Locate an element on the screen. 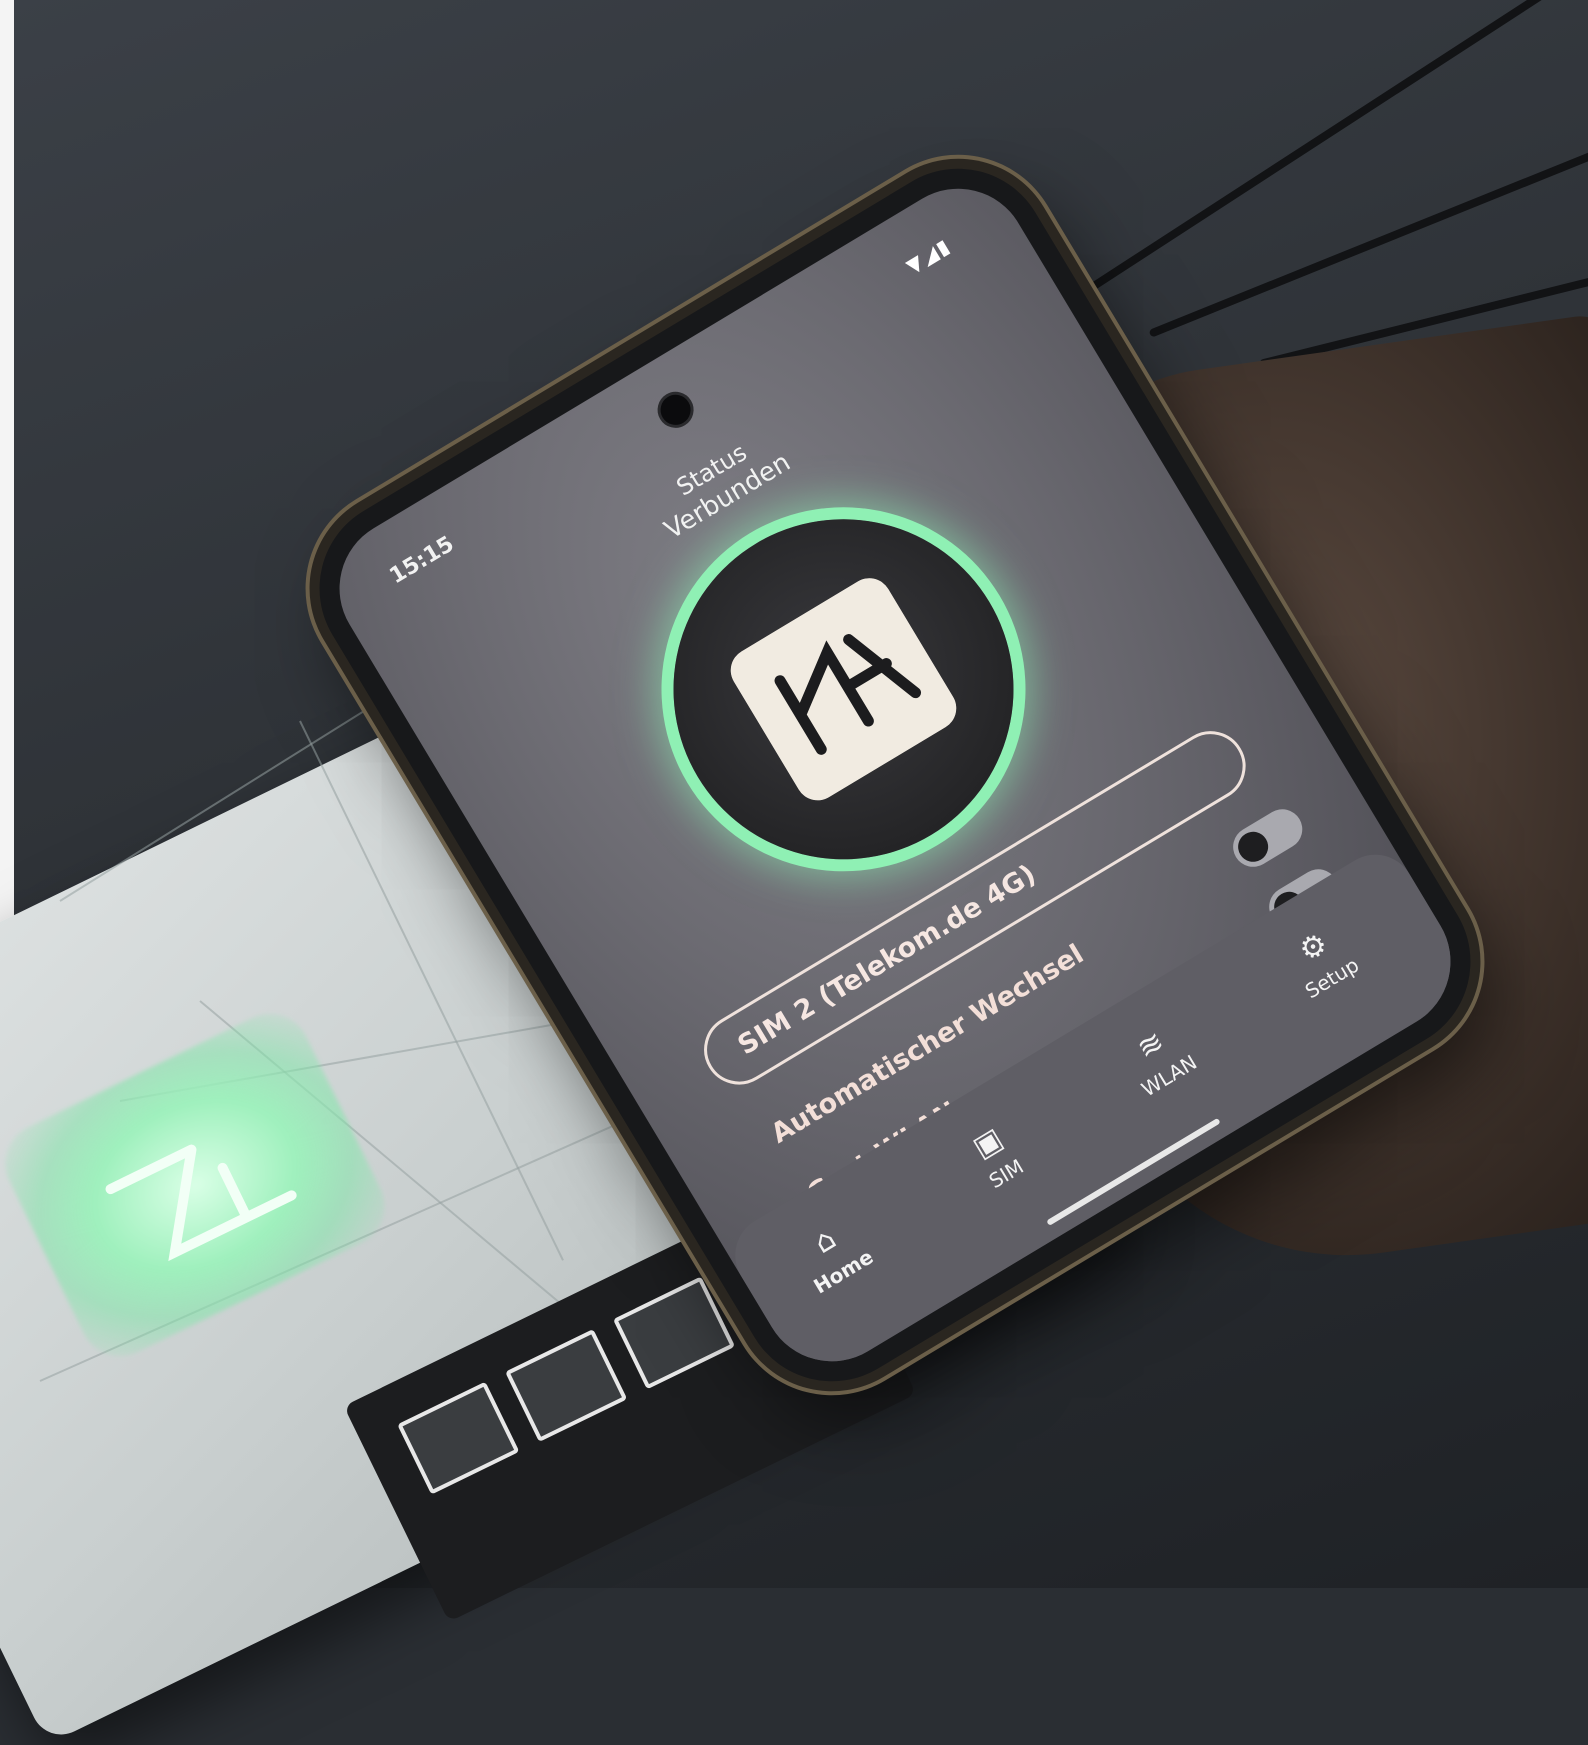 The height and width of the screenshot is (1745, 1588). nav-setup: ⚙ Setup is located at coordinates (1321, 960).